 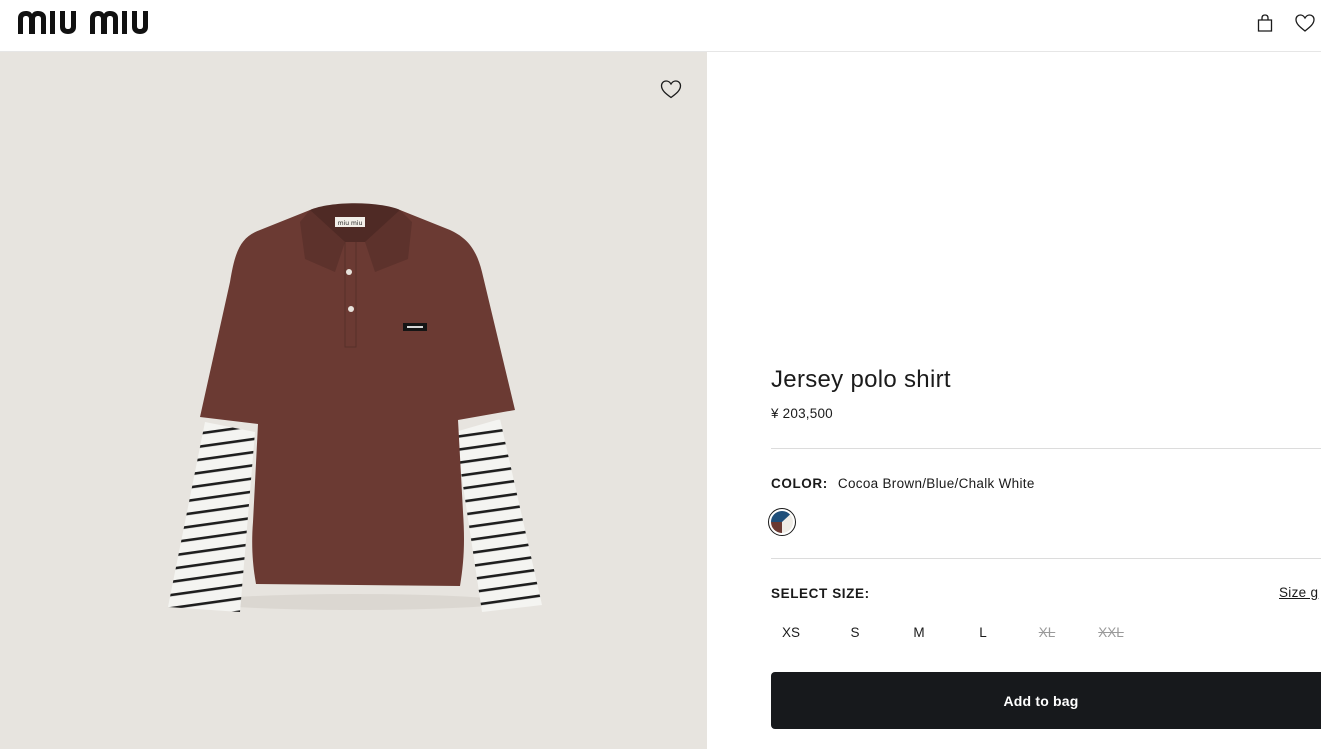 I want to click on add-to-bag-button: Add to bag, so click(x=1046, y=700).